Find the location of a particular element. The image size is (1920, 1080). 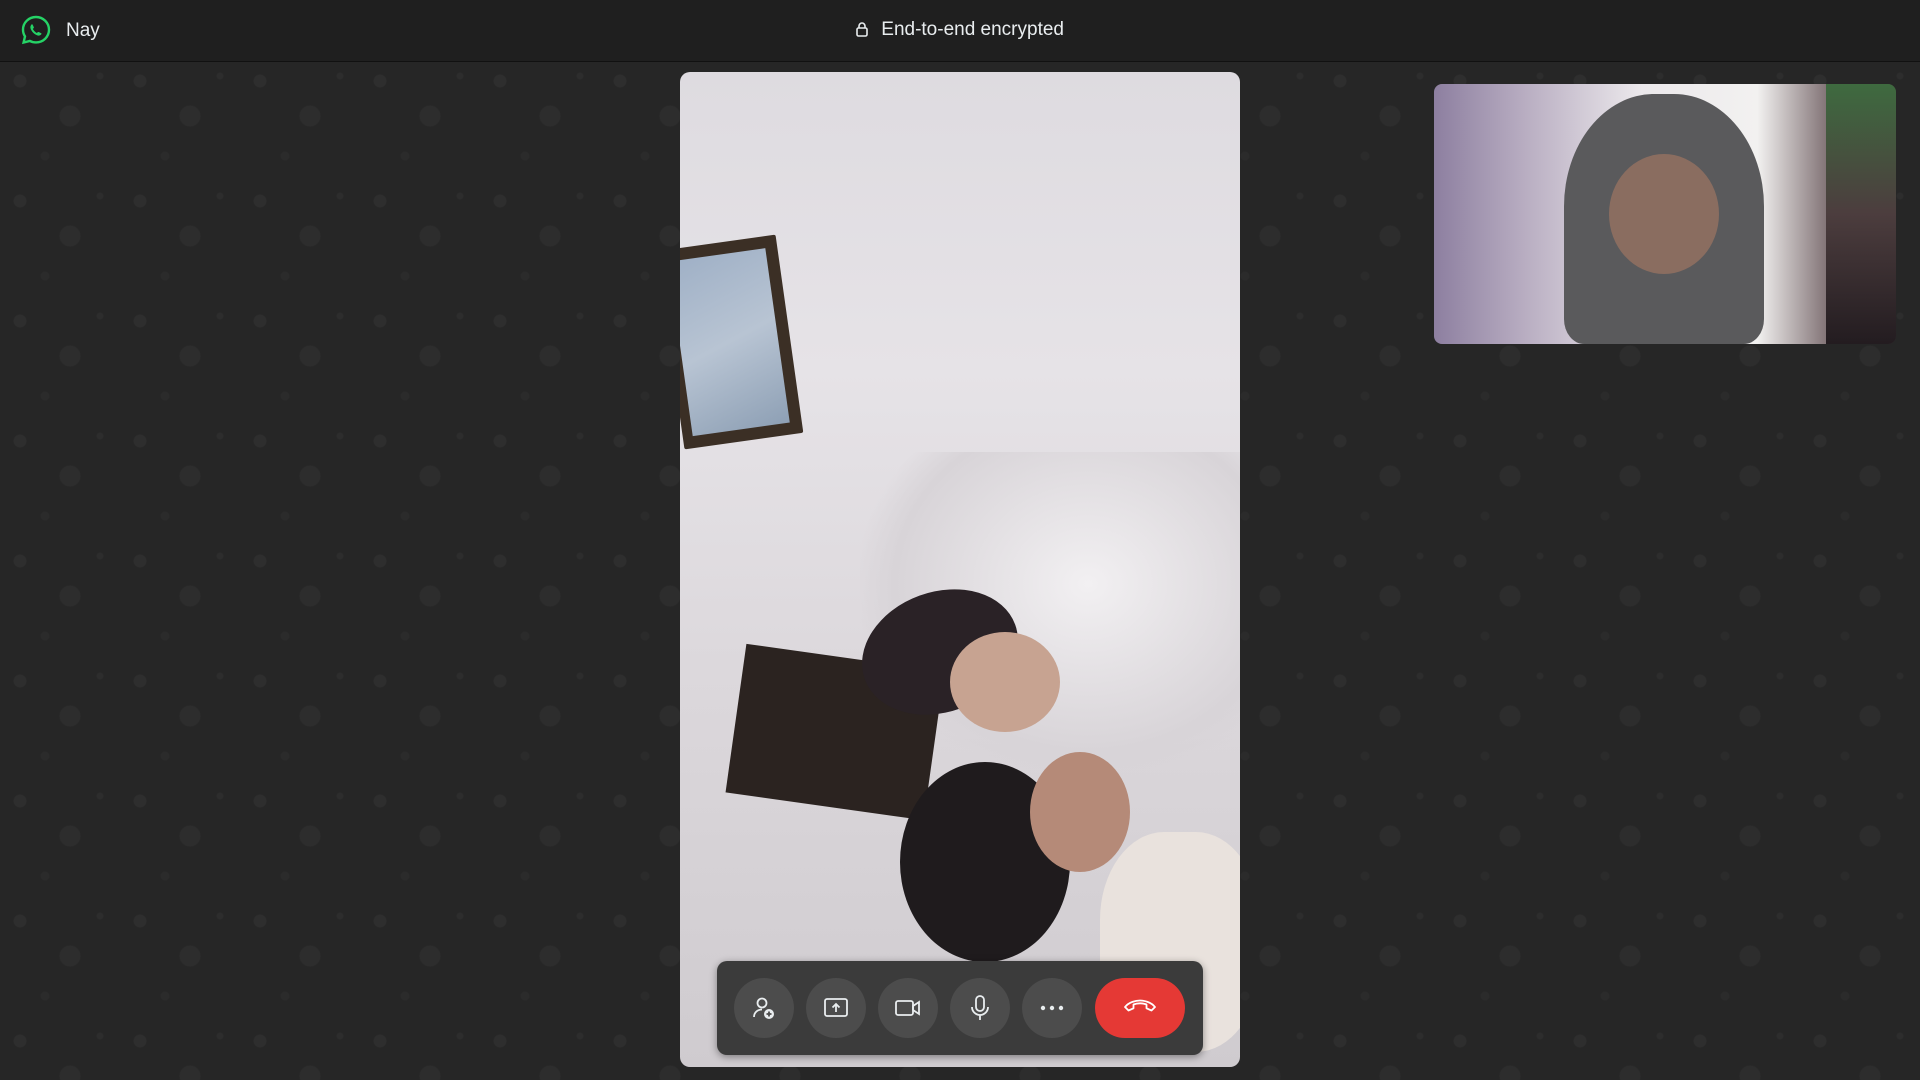

wall-picture-frame is located at coordinates (742, 342).